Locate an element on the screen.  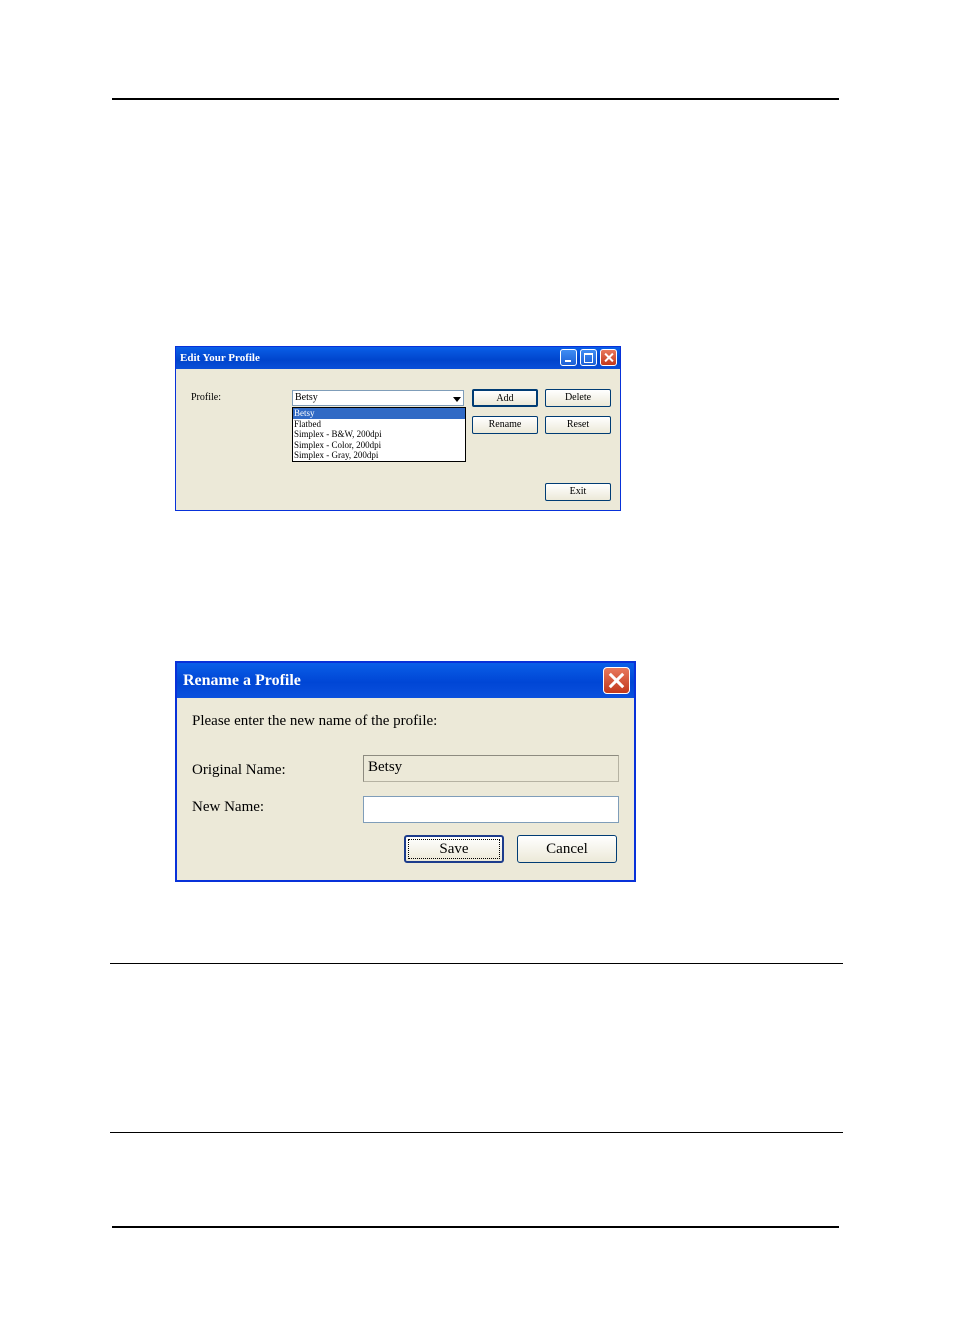
save-button-label: Save is located at coordinates (454, 848).